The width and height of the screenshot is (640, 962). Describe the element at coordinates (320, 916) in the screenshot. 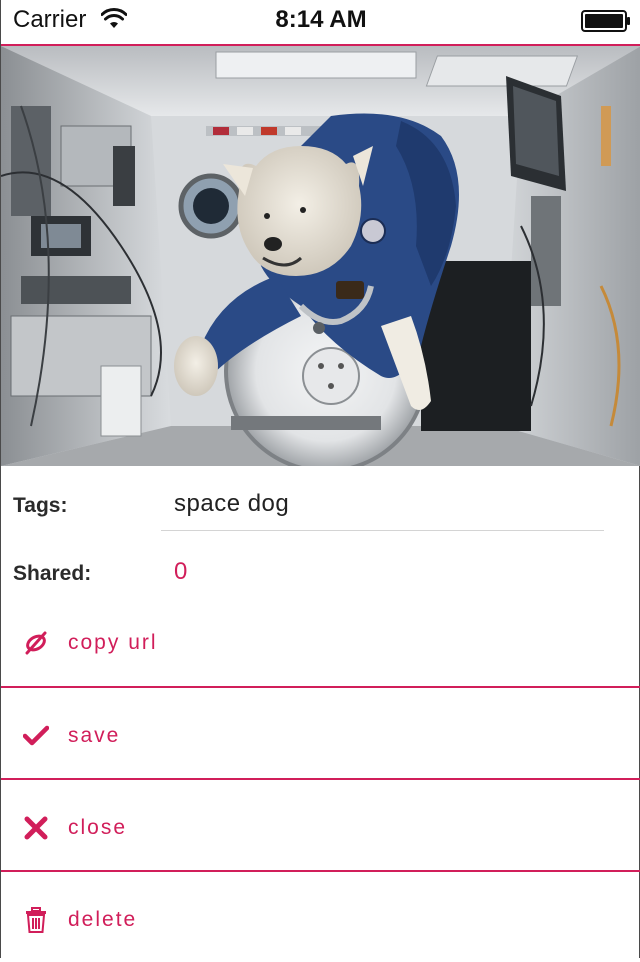

I see `delete-button: delete` at that location.